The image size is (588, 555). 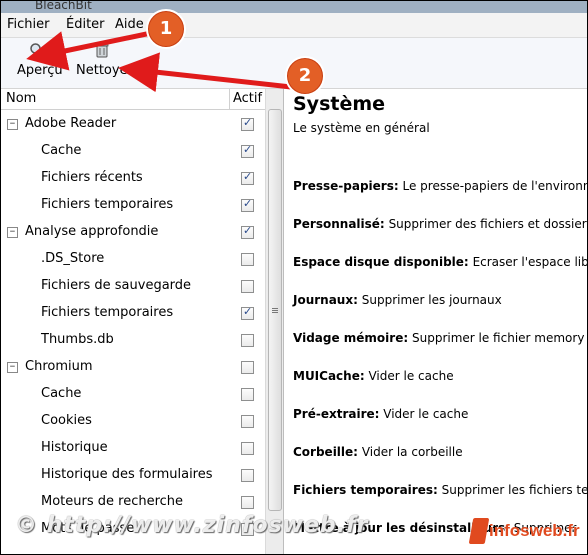 I want to click on tree-scrollbar, so click(x=274, y=321).